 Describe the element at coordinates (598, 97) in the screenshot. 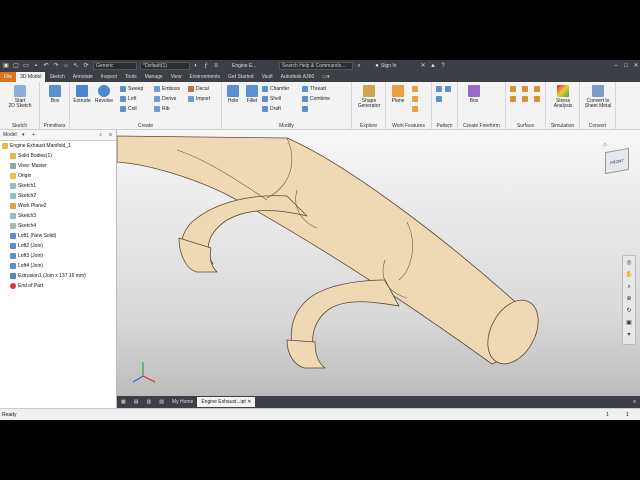

I see `convert-sheet-metal-button: Convert to Sheet Metal` at that location.